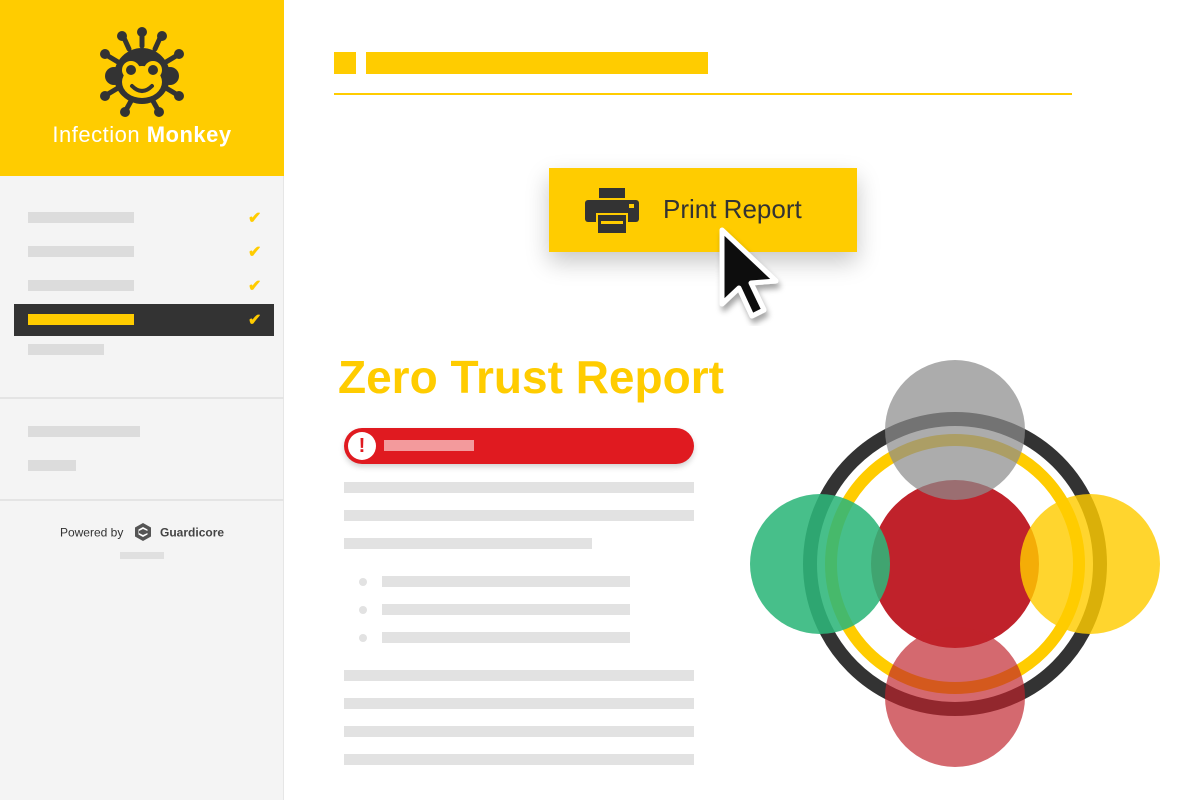  Describe the element at coordinates (144, 252) in the screenshot. I see `sidebar-item-2: ✔` at that location.